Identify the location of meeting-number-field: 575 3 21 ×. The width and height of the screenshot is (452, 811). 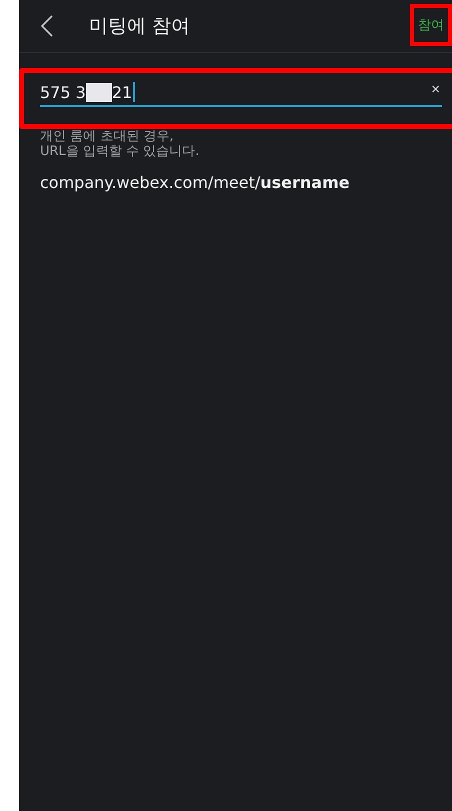
(241, 93).